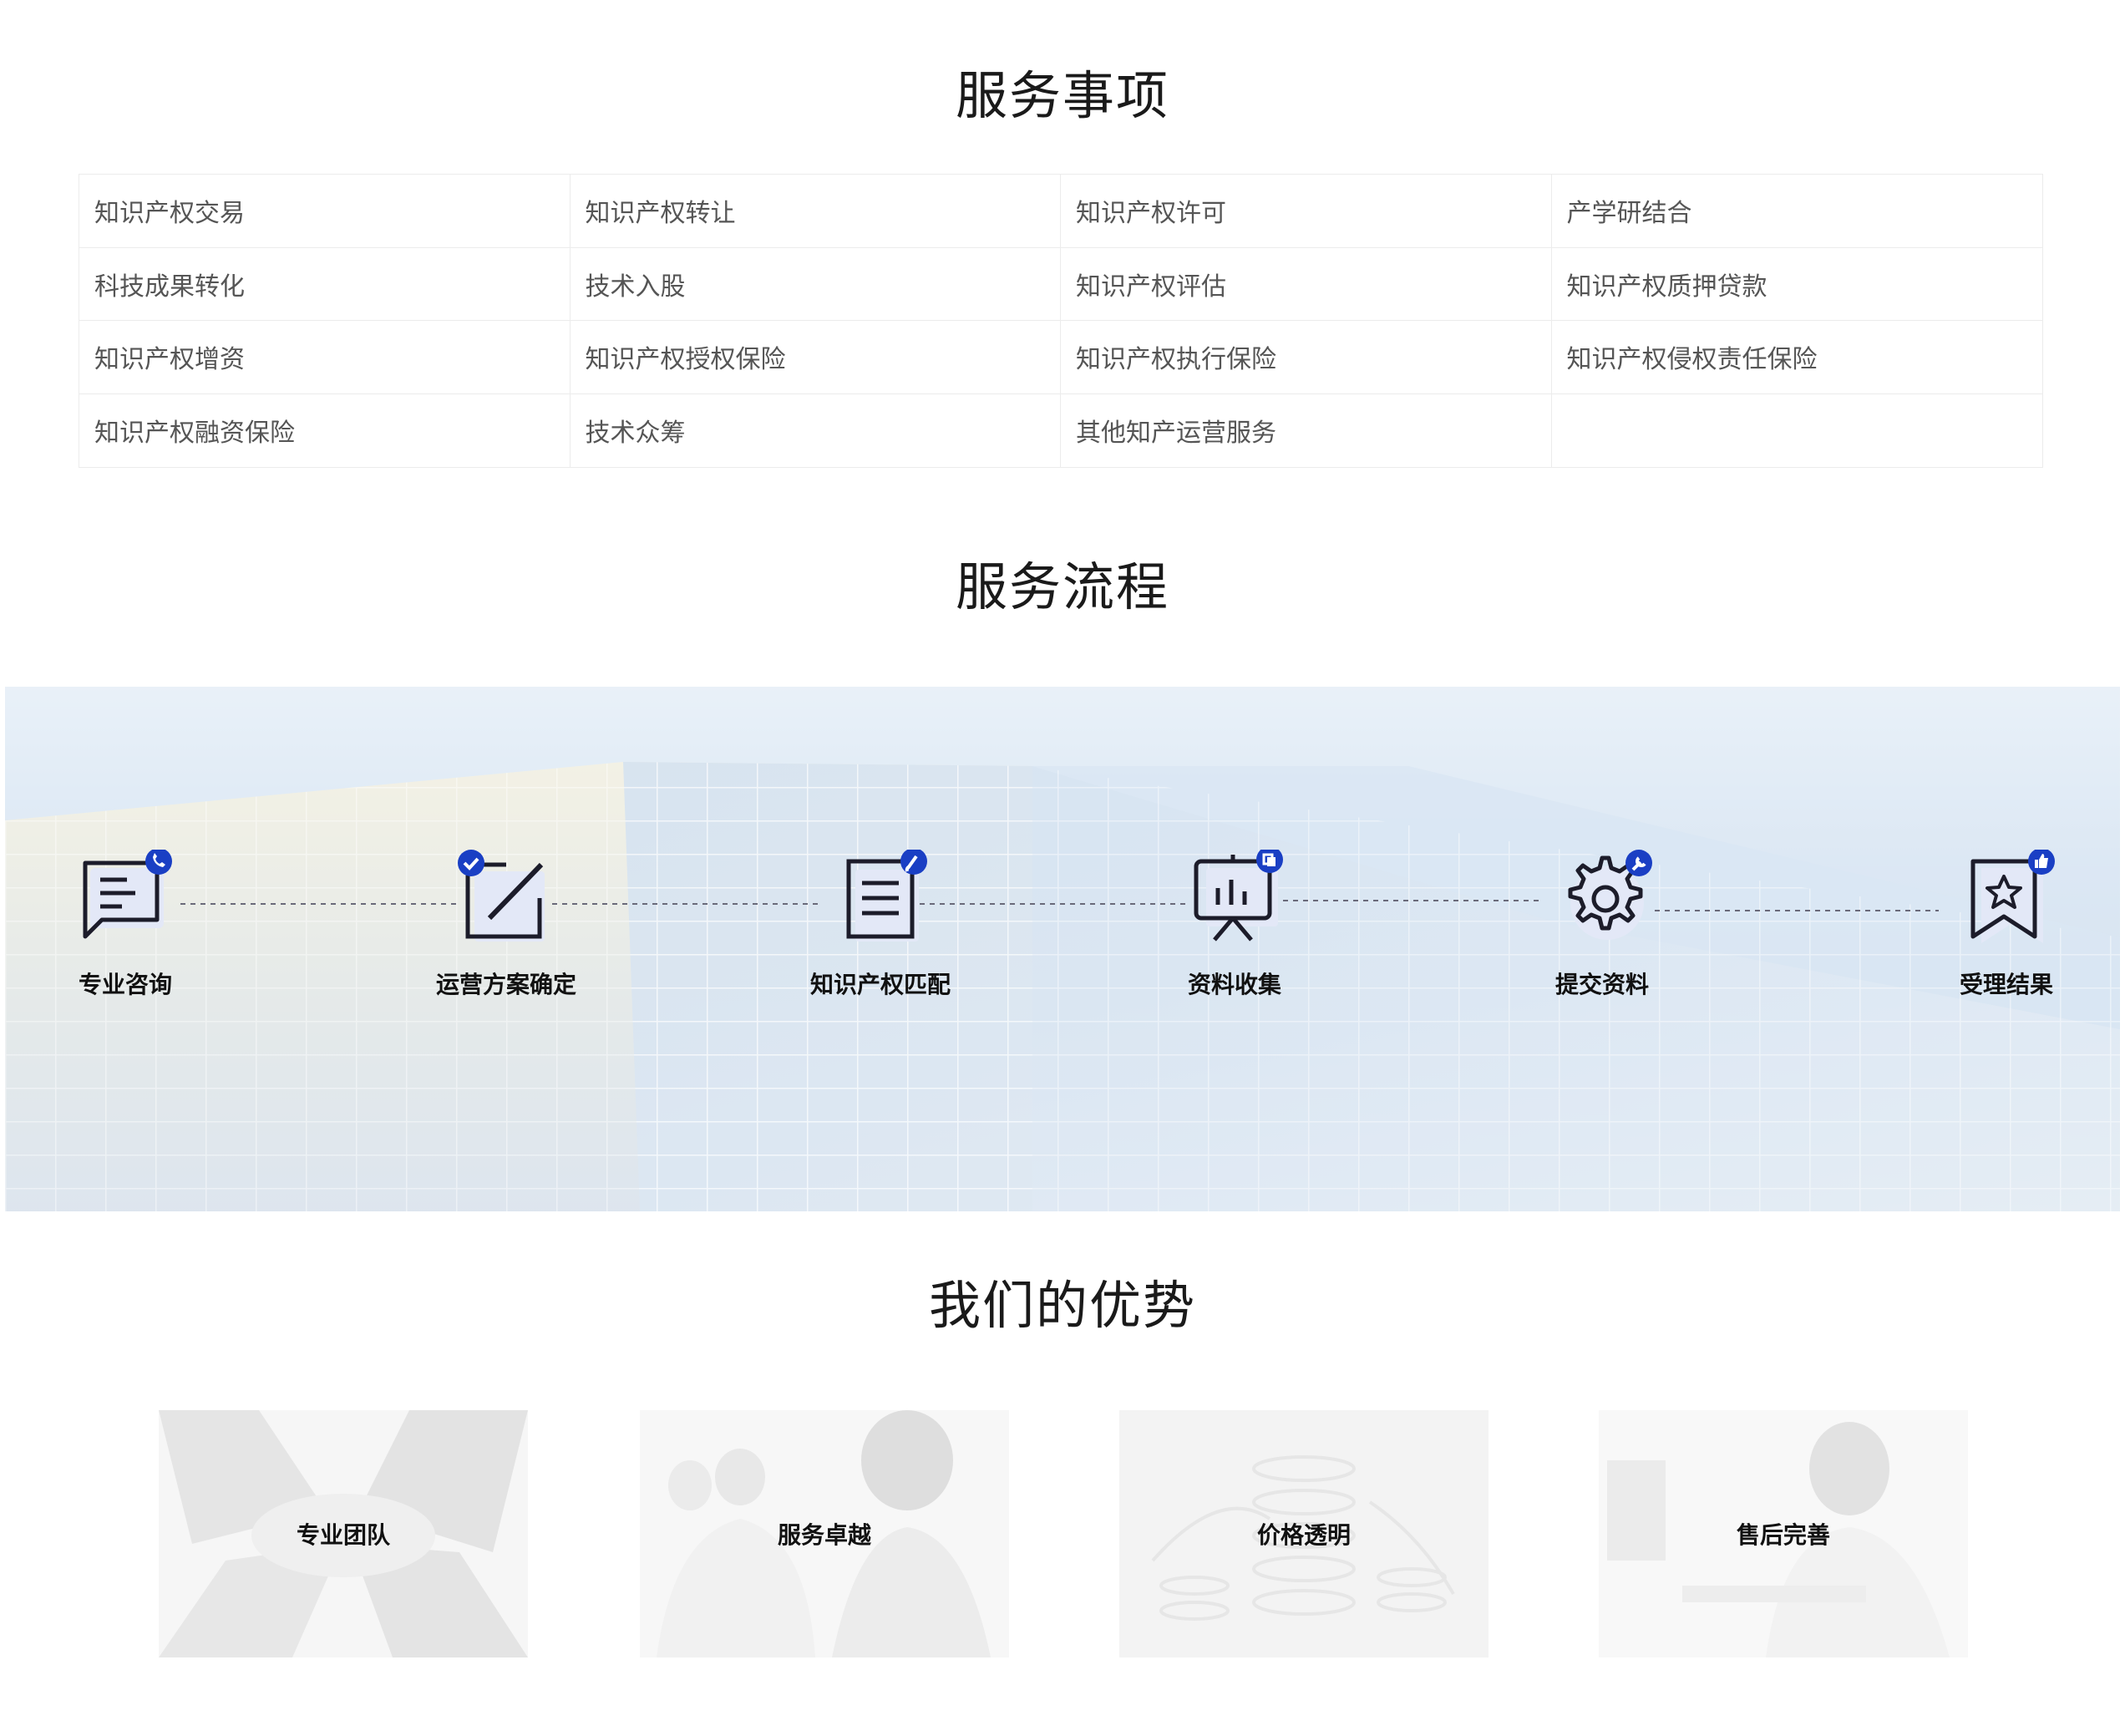 This screenshot has height=1736, width=2125. Describe the element at coordinates (815, 284) in the screenshot. I see `service-item: 技术入股` at that location.